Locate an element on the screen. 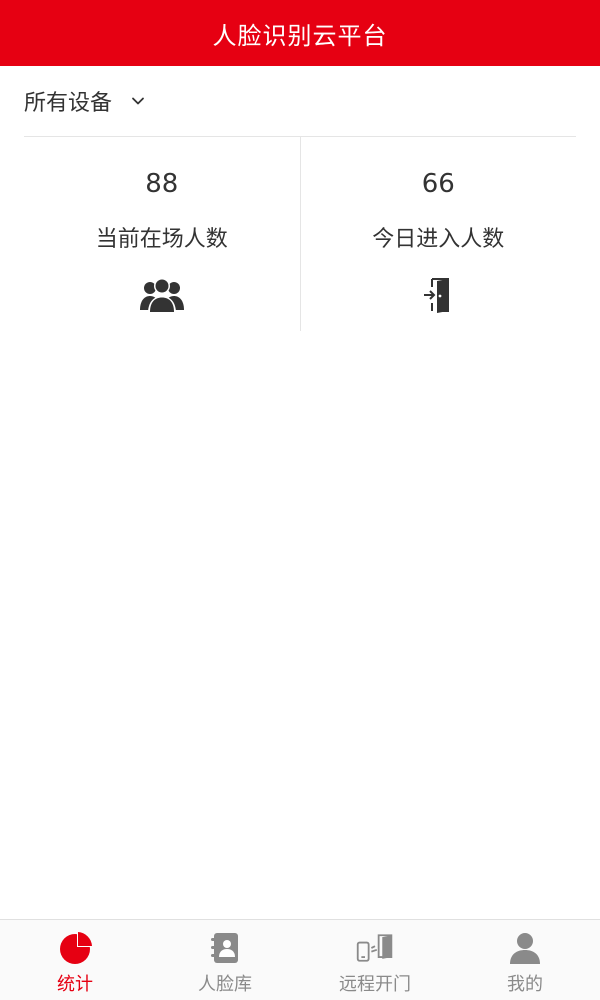  stat-current-present: 88 当前在场人数 is located at coordinates (162, 234).